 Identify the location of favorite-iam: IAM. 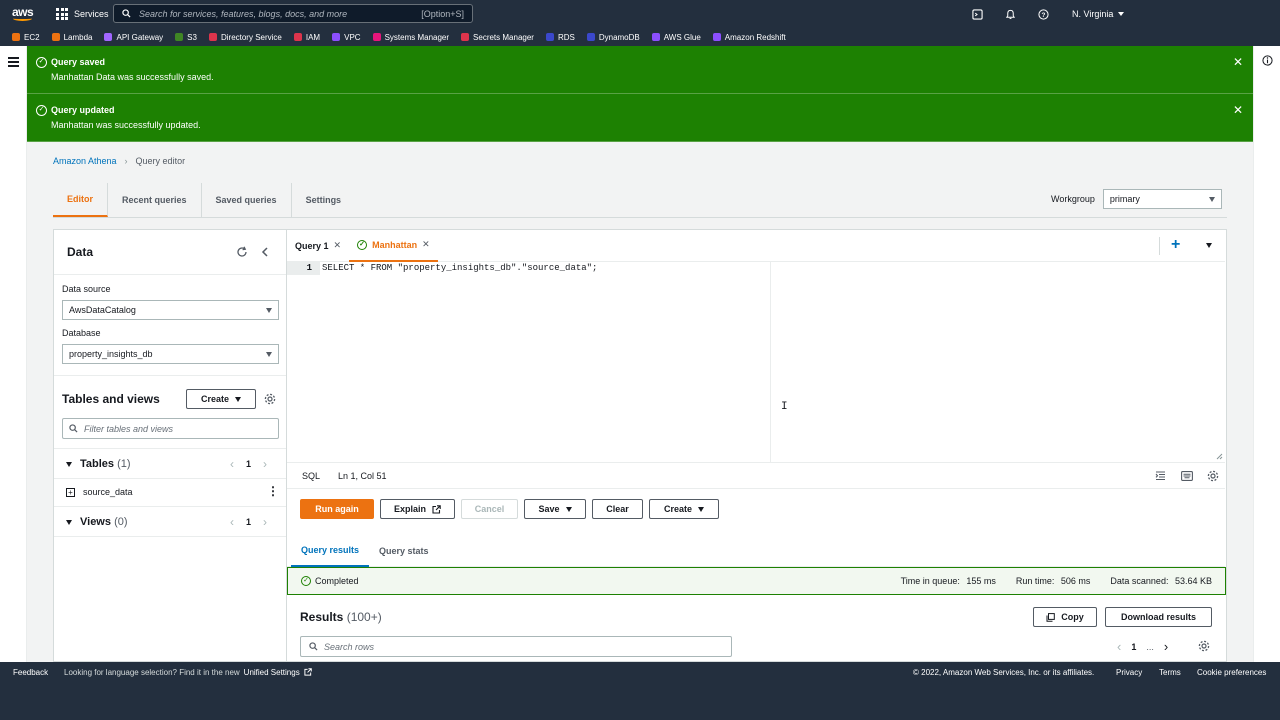
(306, 37).